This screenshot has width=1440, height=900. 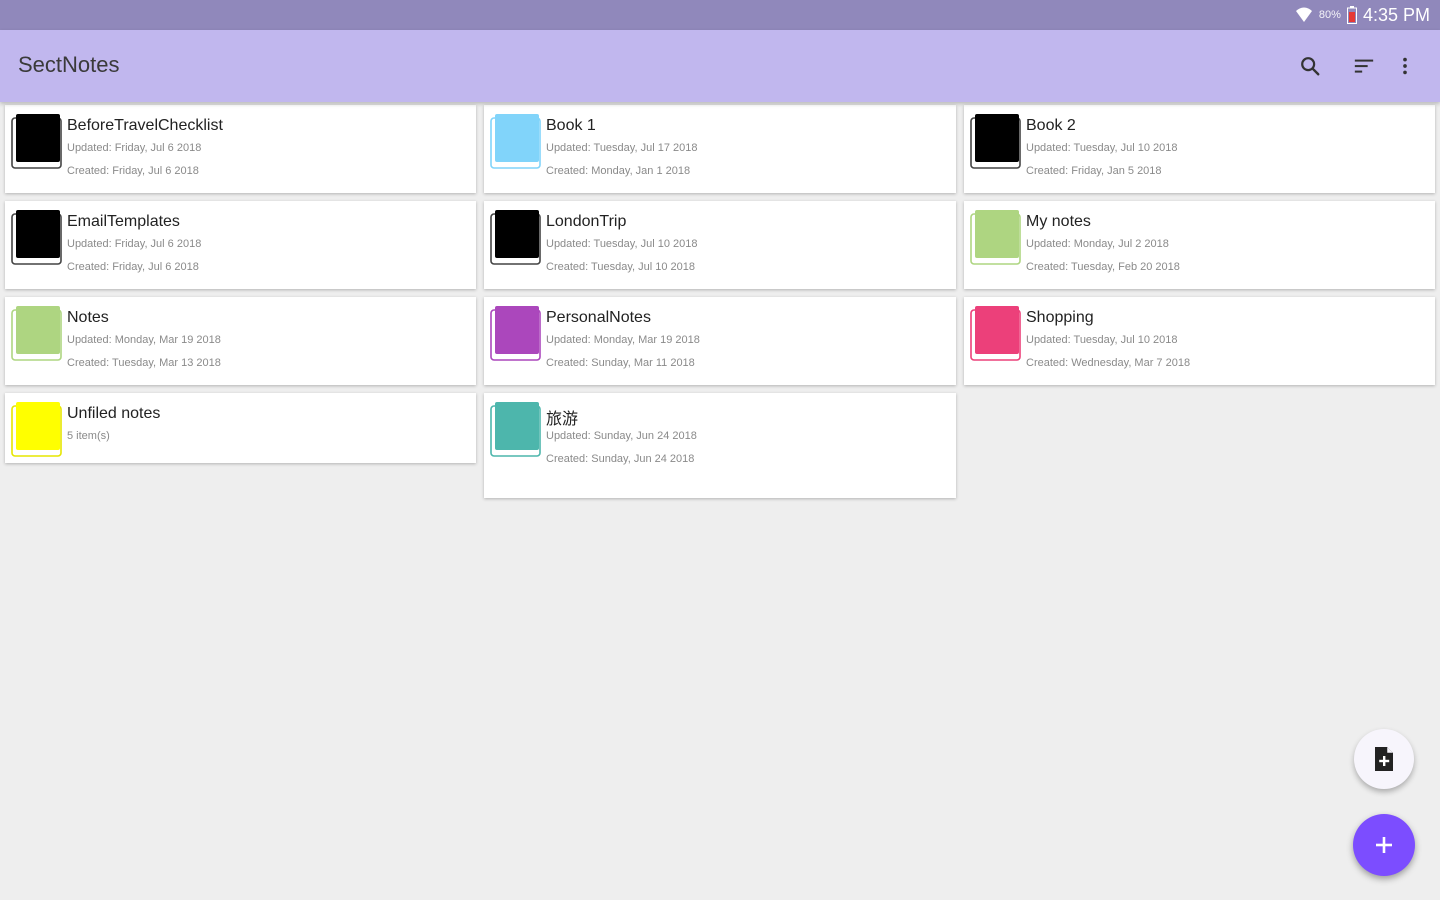 I want to click on more-vert-icon, so click(x=1405, y=66).